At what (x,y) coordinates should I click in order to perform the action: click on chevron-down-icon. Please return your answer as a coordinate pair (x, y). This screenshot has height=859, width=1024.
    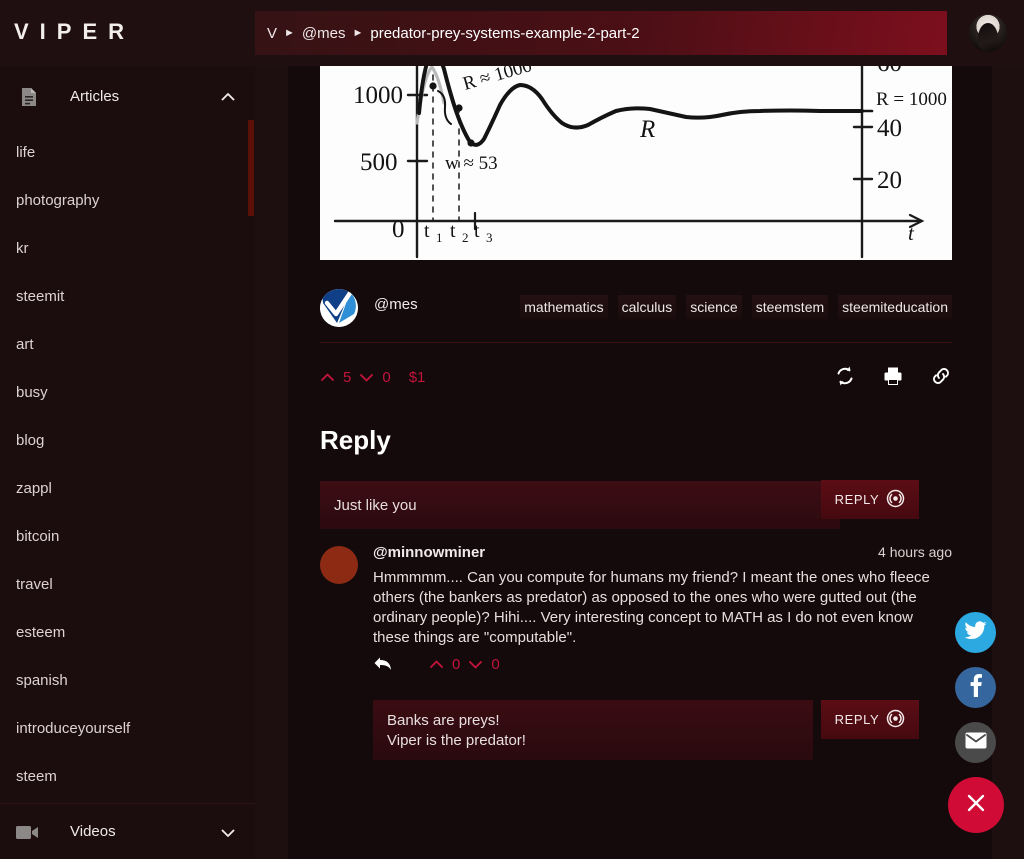
    Looking at the image, I should click on (228, 833).